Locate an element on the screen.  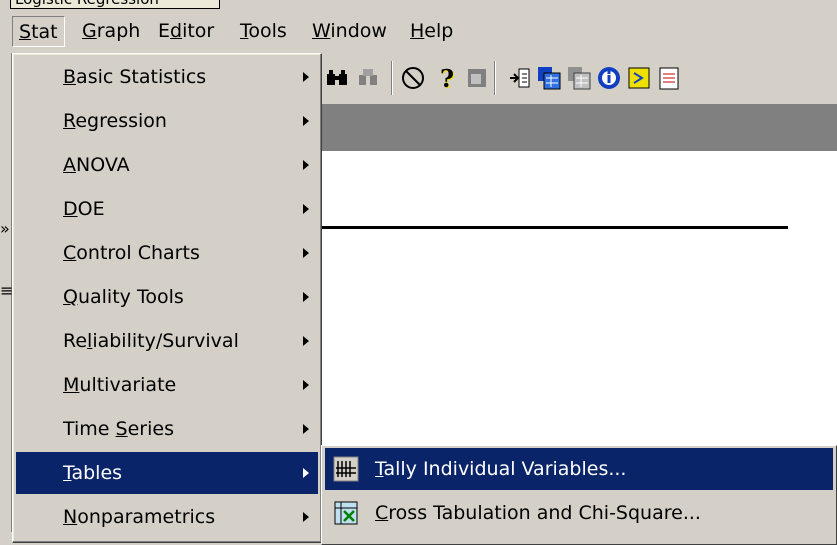
help-icon: ? is located at coordinates (447, 78).